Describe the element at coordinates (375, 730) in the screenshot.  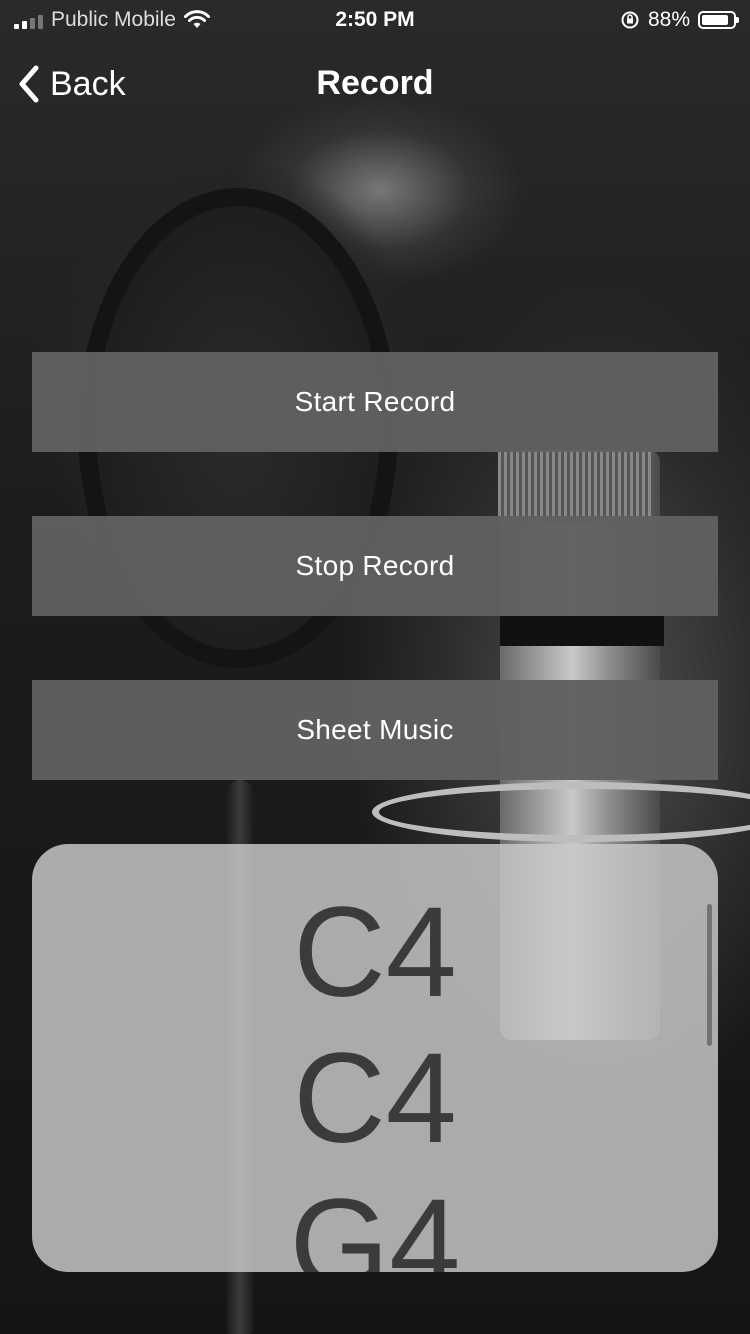
I see `sheet-music-button: Sheet Music` at that location.